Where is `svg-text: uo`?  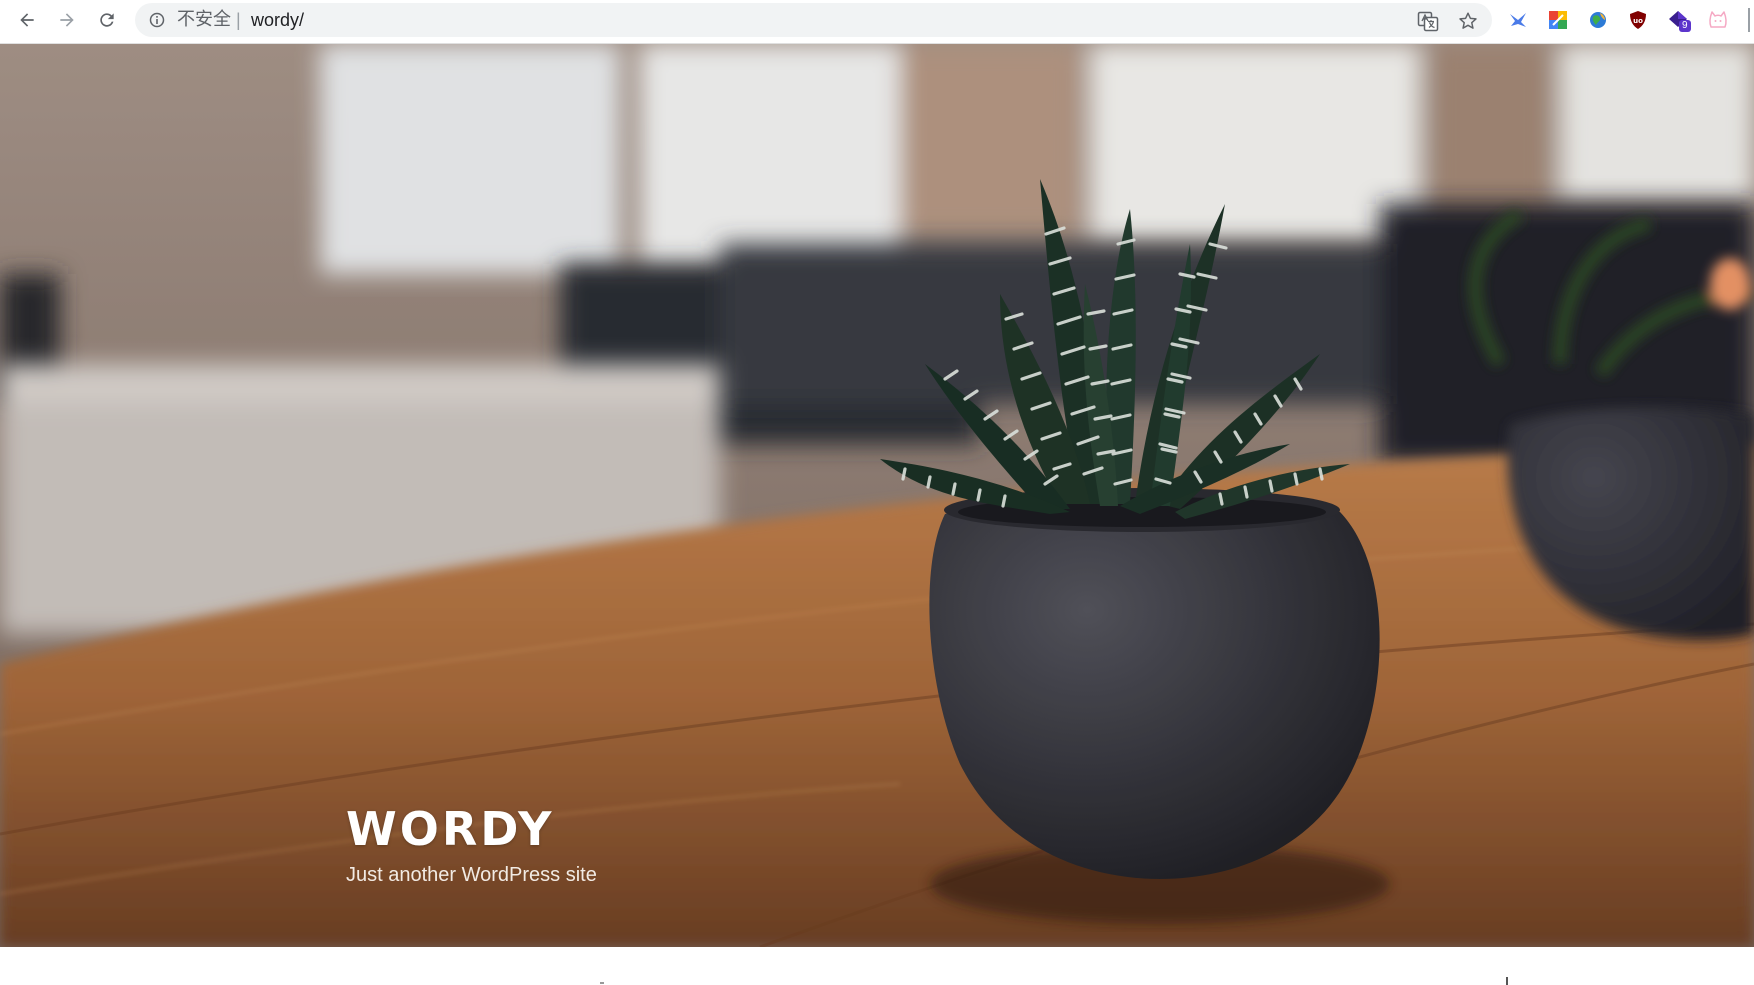
svg-text: uo is located at coordinates (1638, 21).